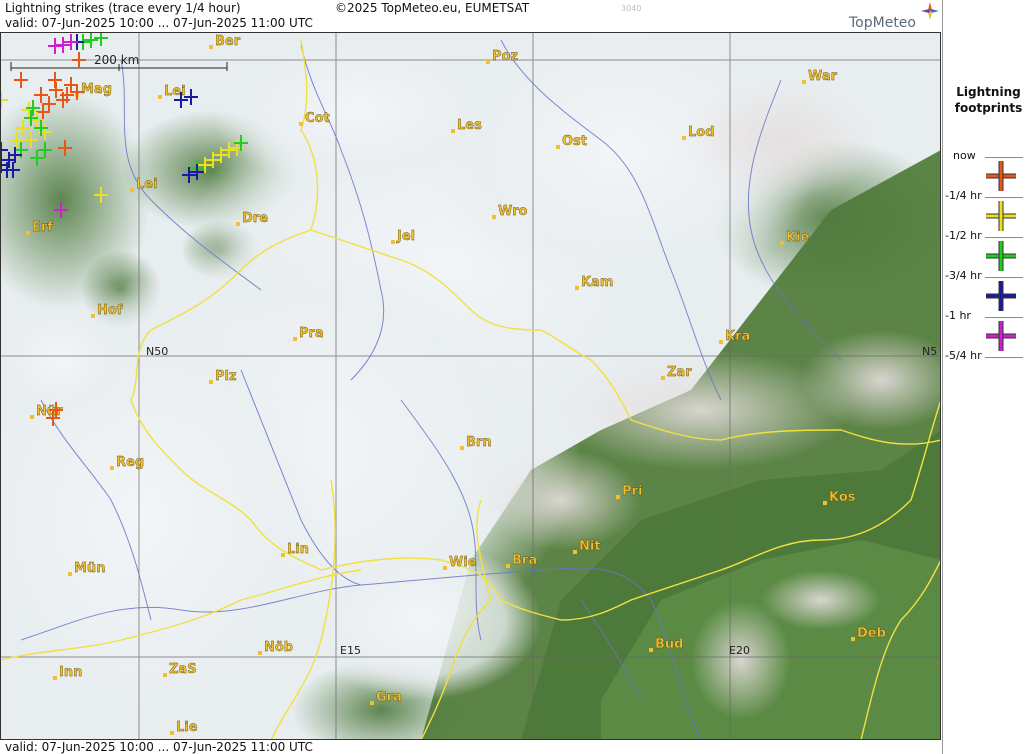 This screenshot has height=754, width=1033. Describe the element at coordinates (130, 462) in the screenshot. I see `city-label: Reg` at that location.